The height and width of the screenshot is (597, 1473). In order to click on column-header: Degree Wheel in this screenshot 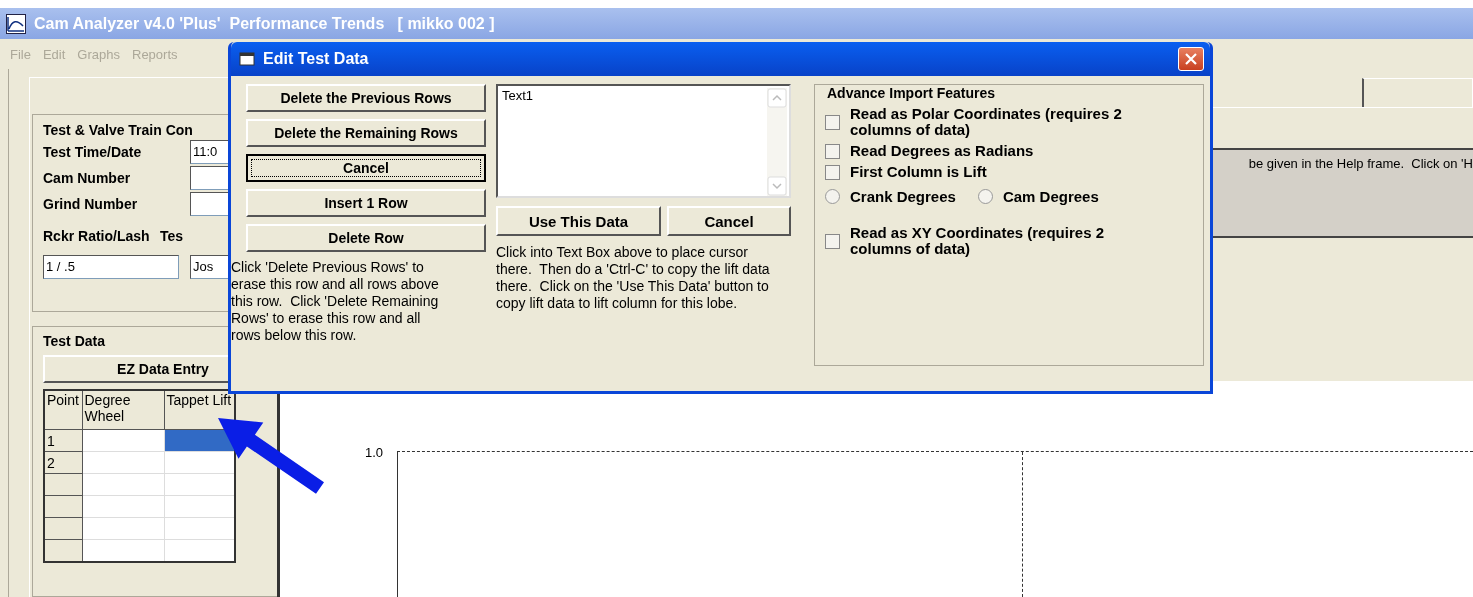, I will do `click(123, 410)`.